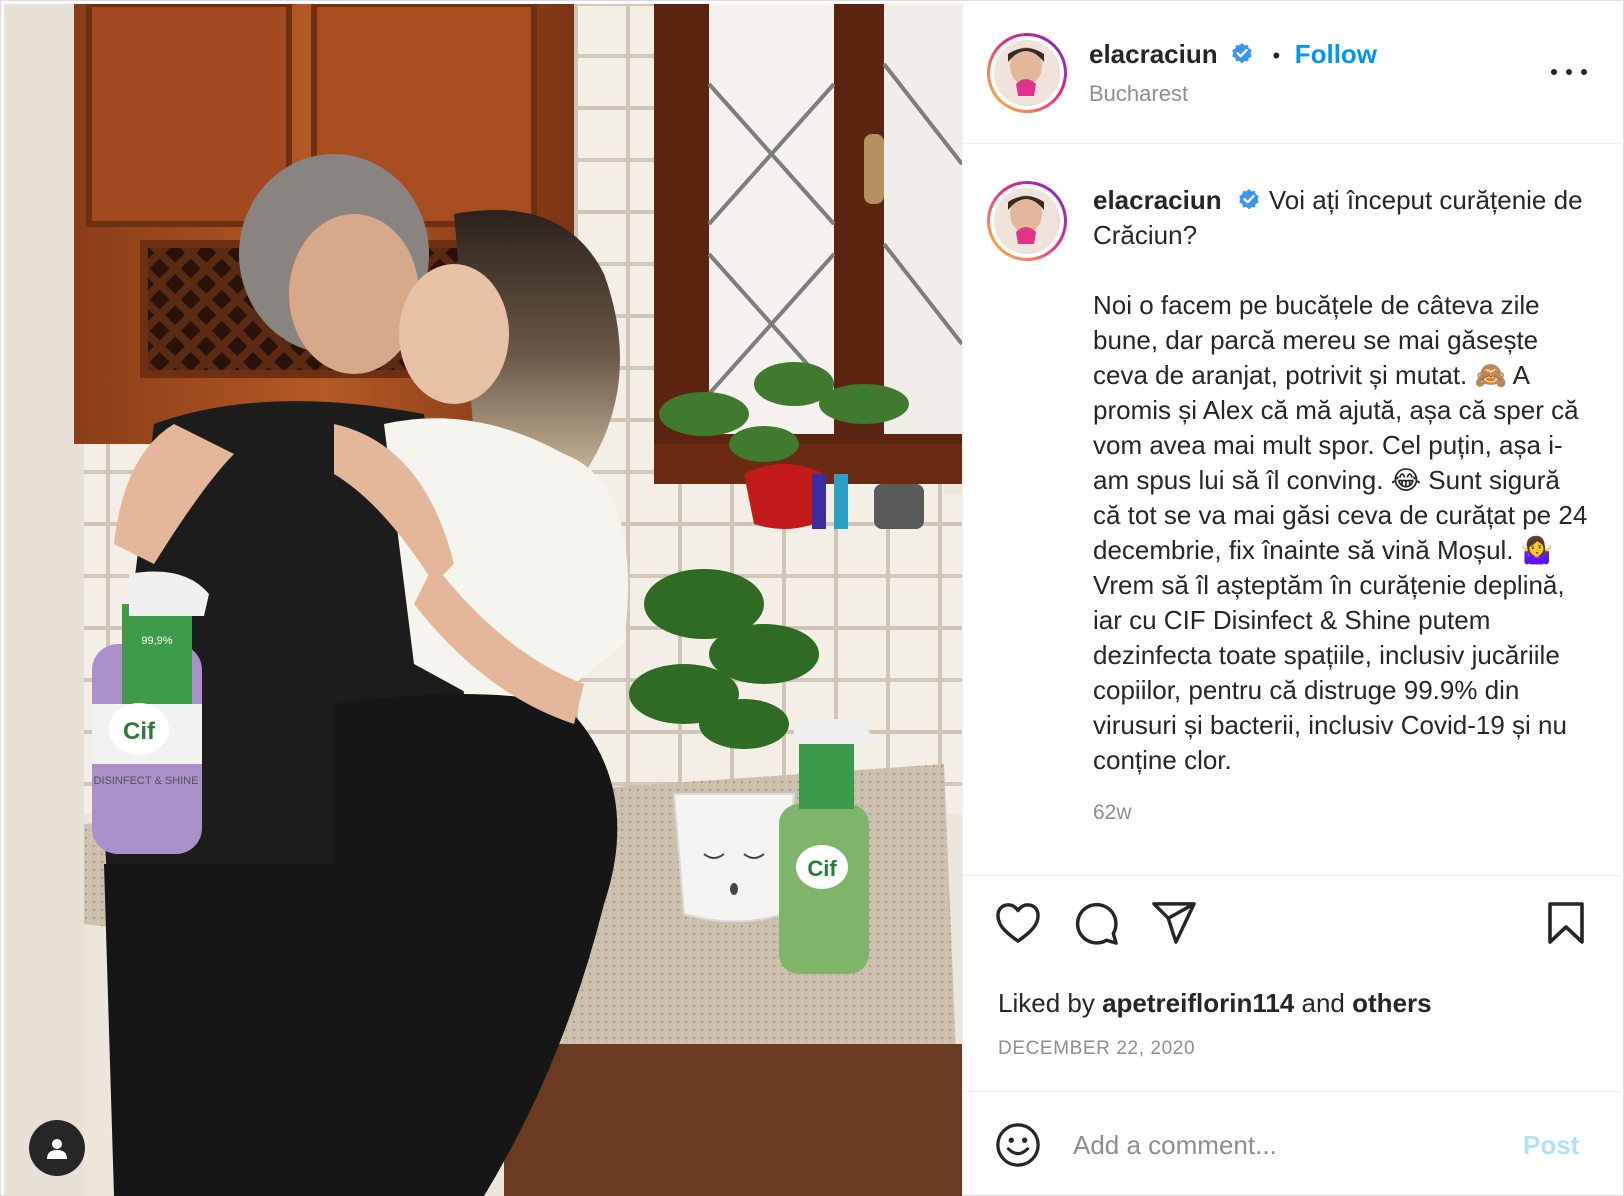 The height and width of the screenshot is (1196, 1624). I want to click on smiley-icon, so click(1018, 1145).